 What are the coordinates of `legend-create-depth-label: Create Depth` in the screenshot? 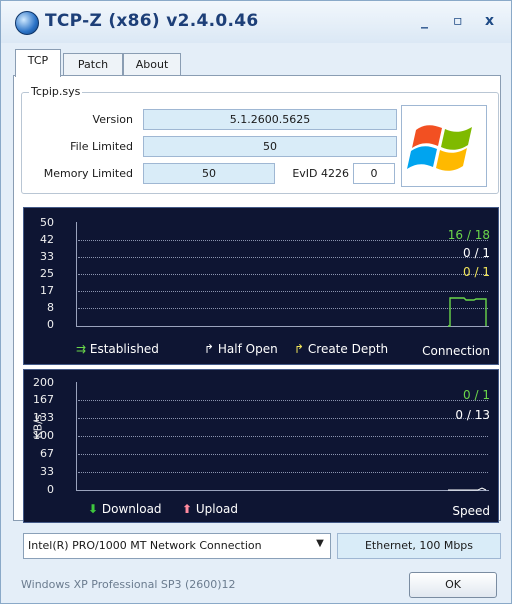 It's located at (348, 349).